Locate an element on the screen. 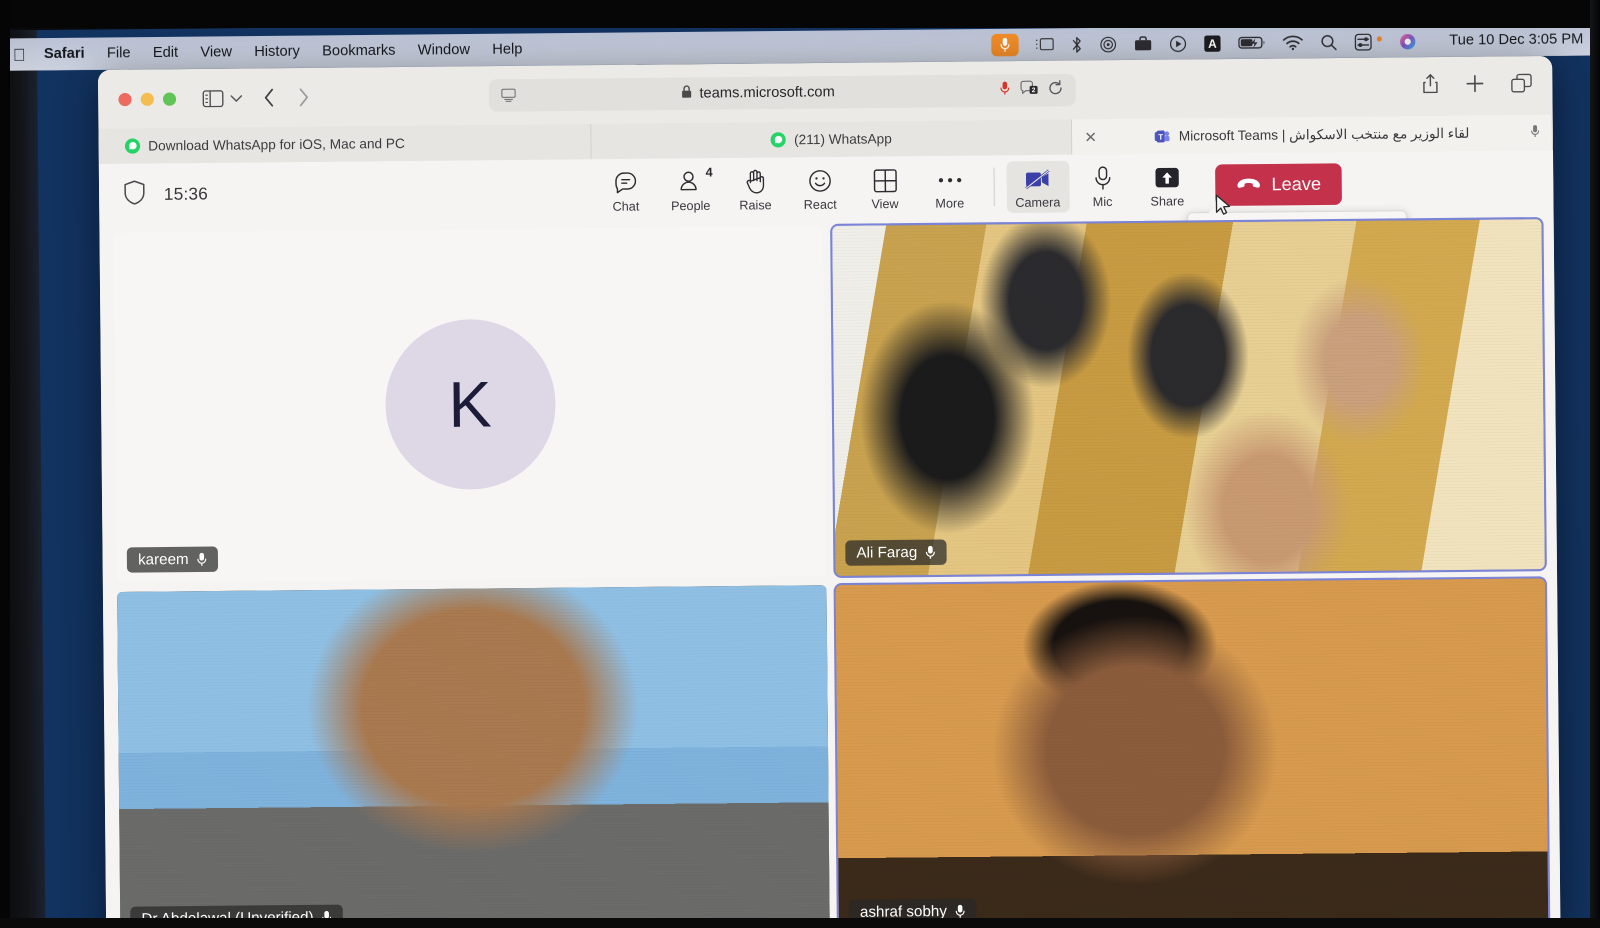 The width and height of the screenshot is (1600, 928). share-screen-icon is located at coordinates (1167, 177).